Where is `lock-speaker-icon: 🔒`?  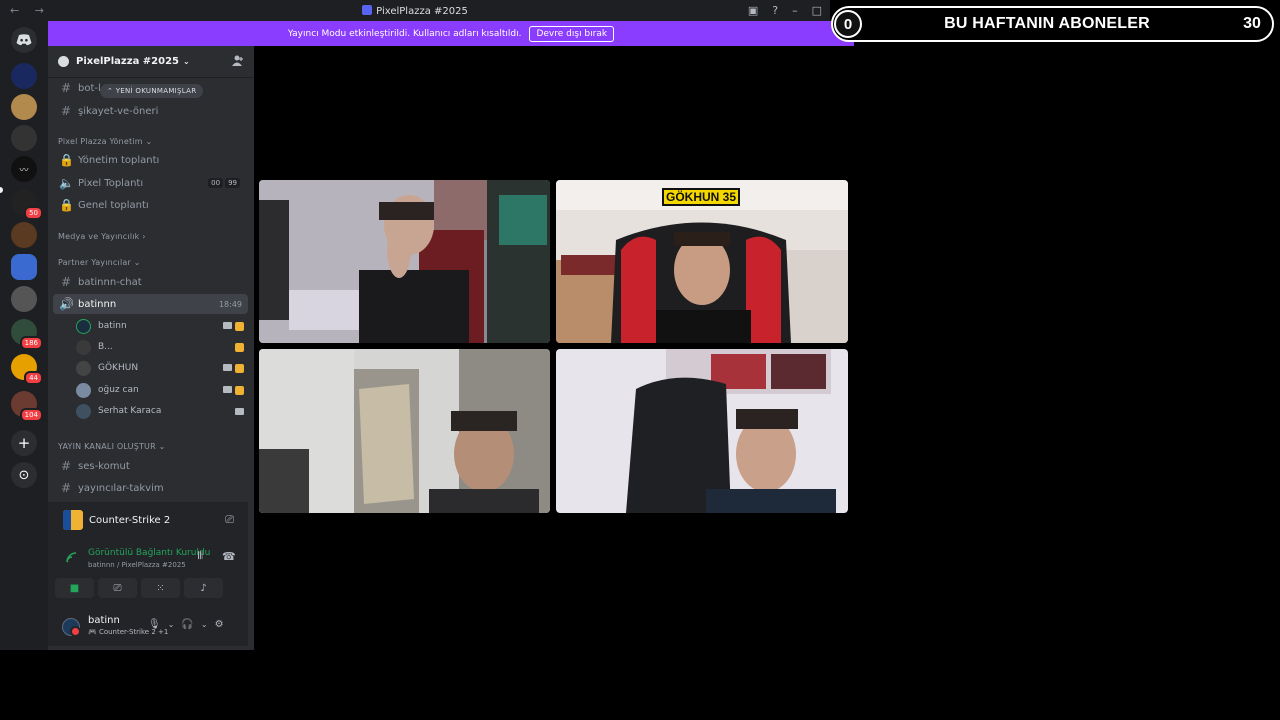
lock-speaker-icon: 🔒 is located at coordinates (66, 160).